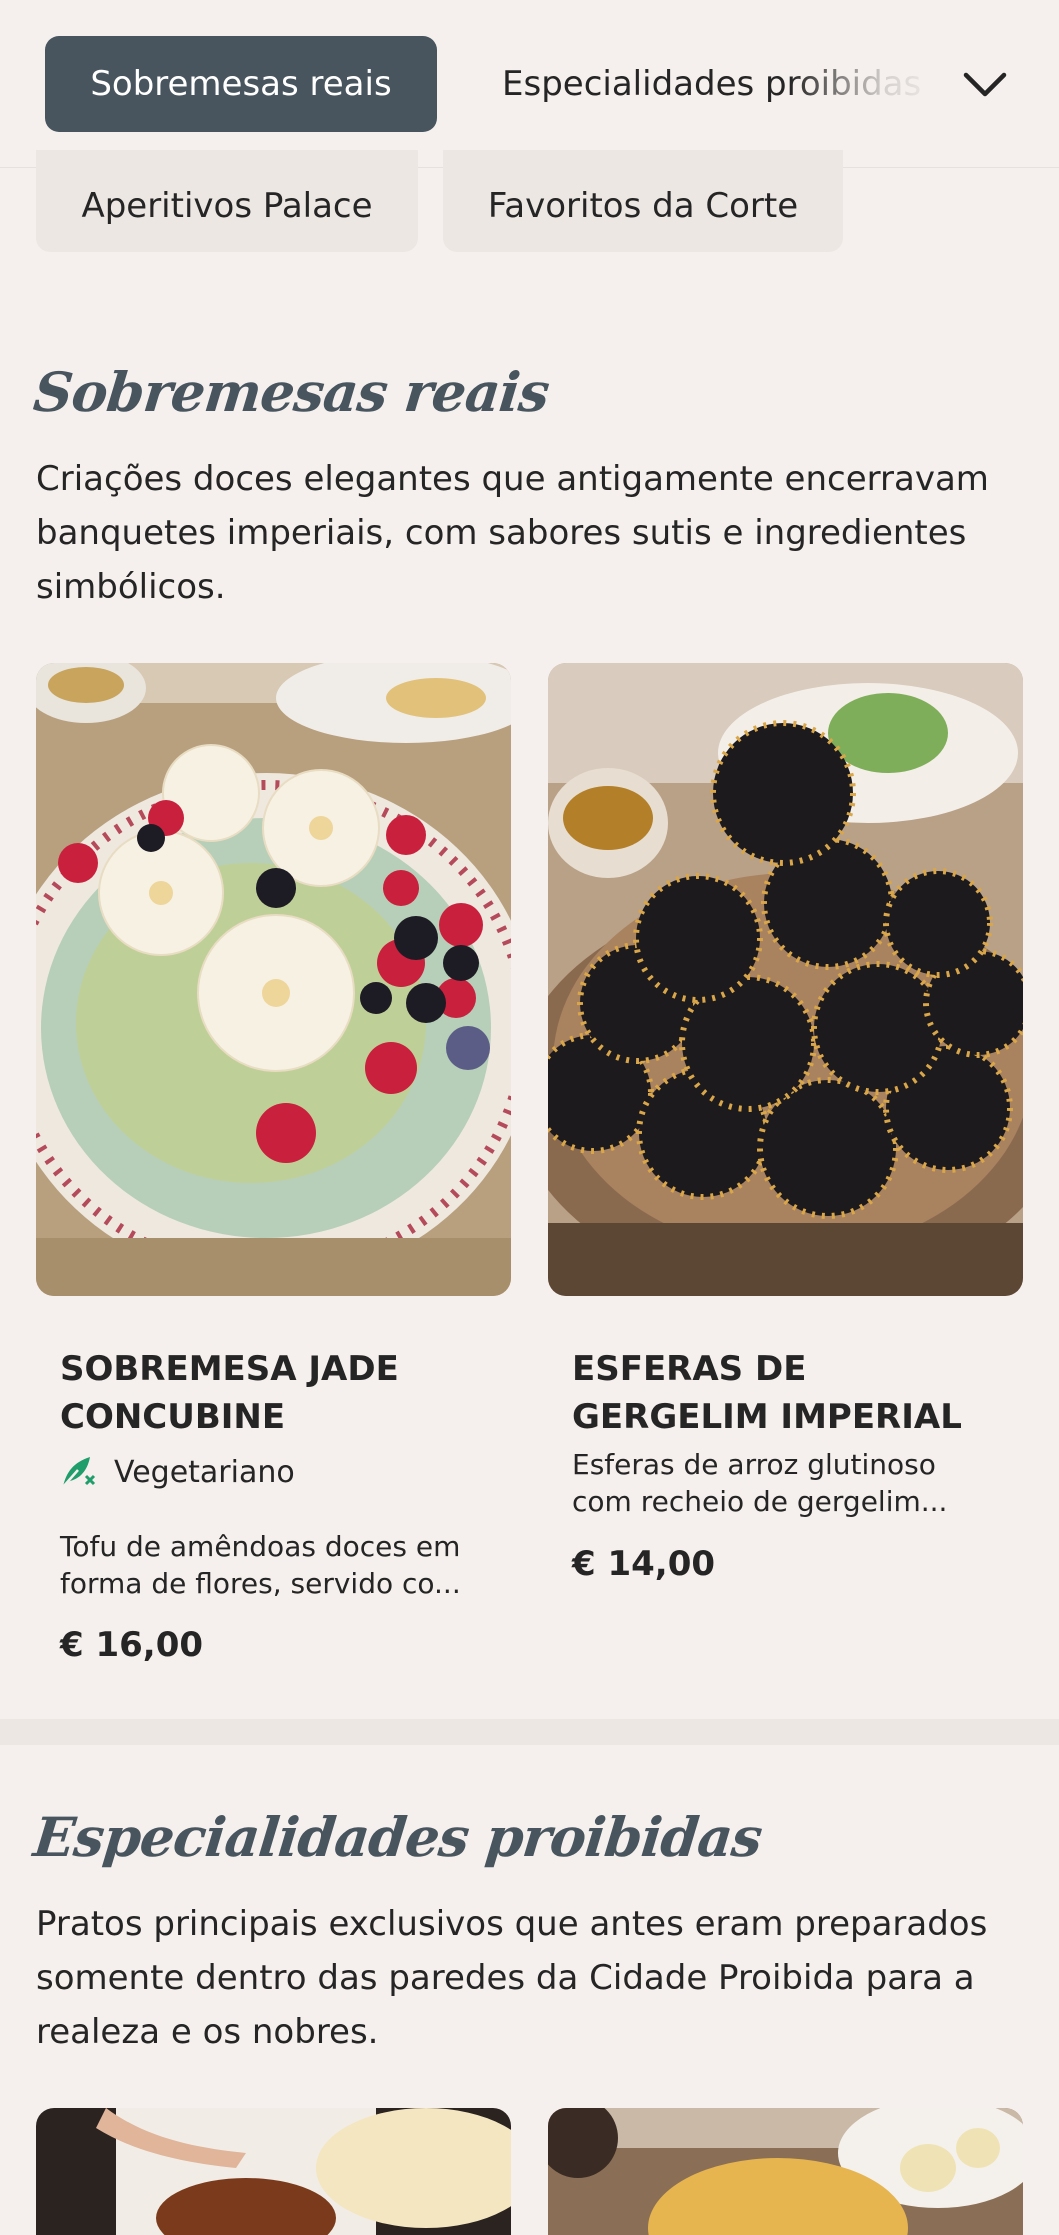 The height and width of the screenshot is (2235, 1059). I want to click on tab-especialidades-proibidas: Especialidades proibidas, so click(711, 84).